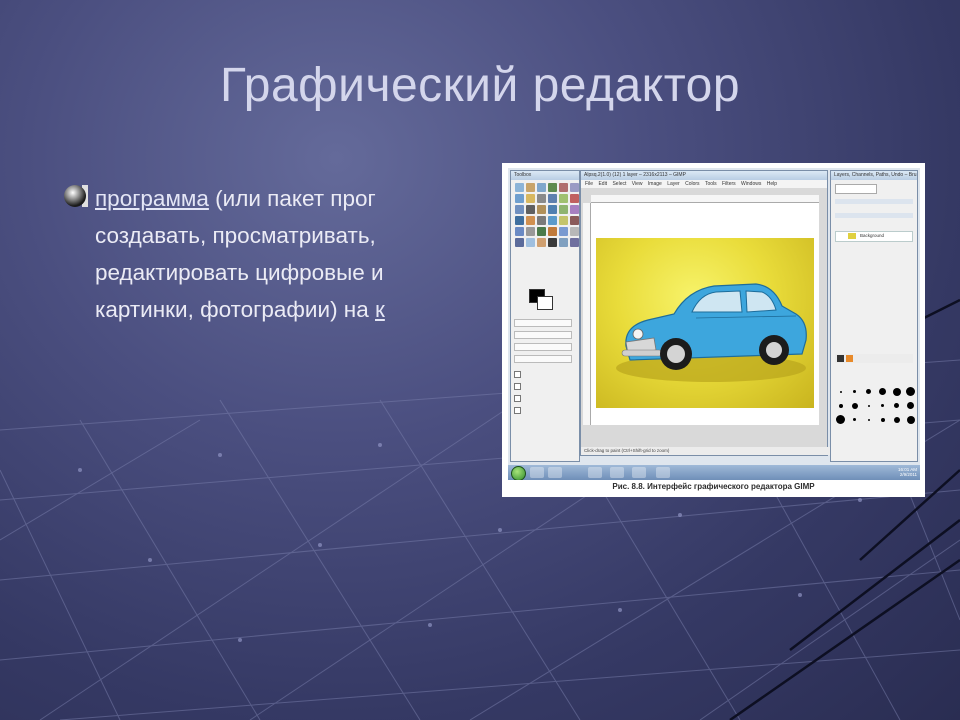  Describe the element at coordinates (589, 184) in the screenshot. I see `menu-file: File` at that location.